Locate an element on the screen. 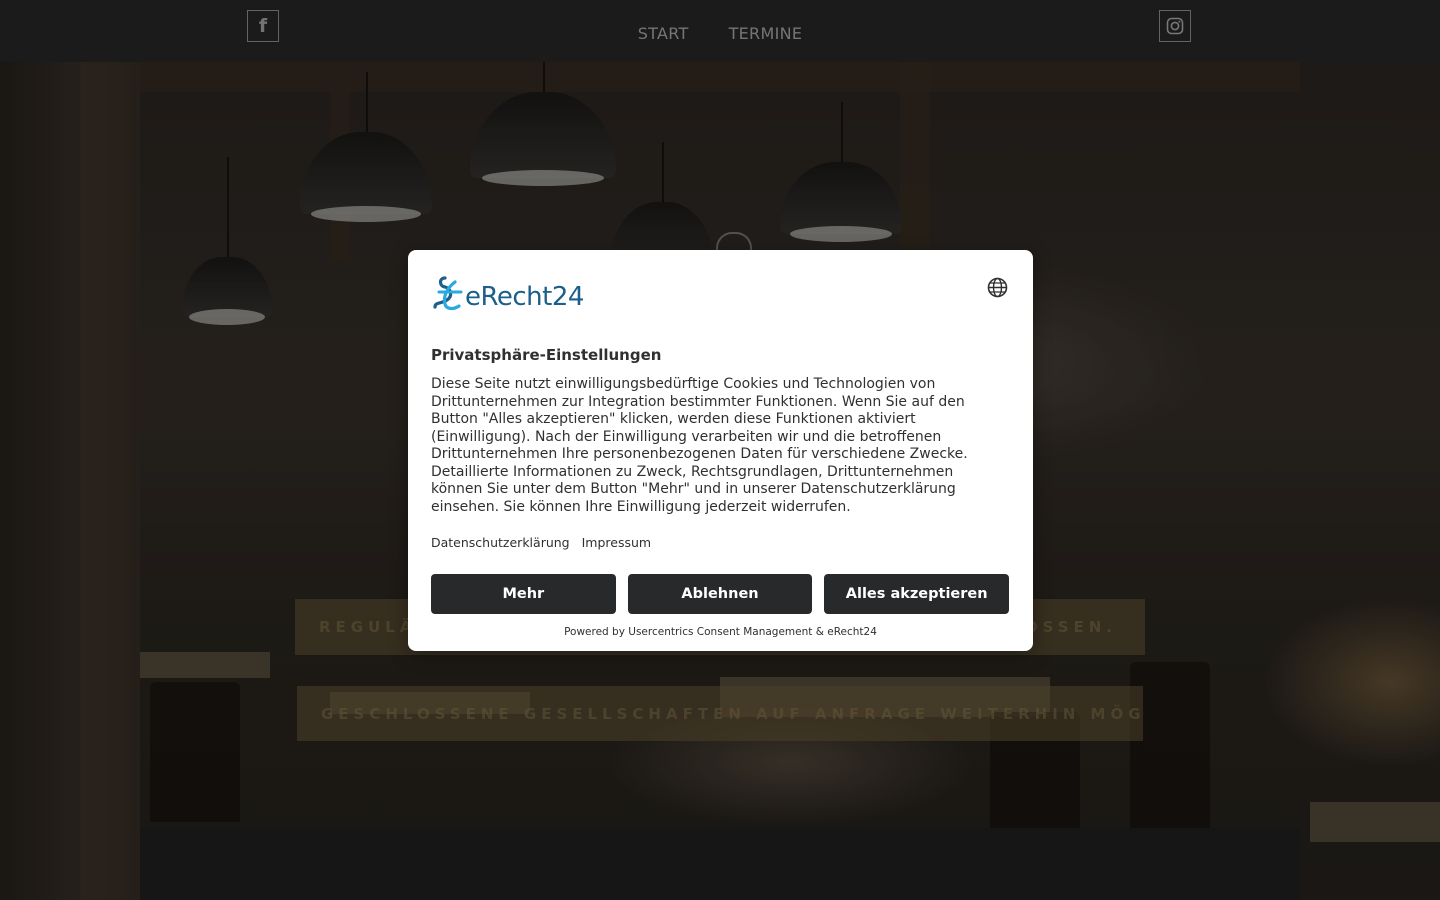 Image resolution: width=1440 pixels, height=900 pixels. dialog-title: Privatsphäre-Einstellungen is located at coordinates (546, 355).